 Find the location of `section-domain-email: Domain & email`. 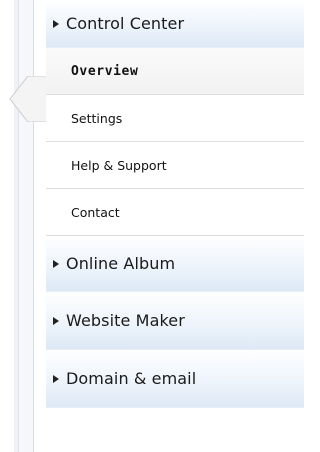

section-domain-email: Domain & email is located at coordinates (175, 379).